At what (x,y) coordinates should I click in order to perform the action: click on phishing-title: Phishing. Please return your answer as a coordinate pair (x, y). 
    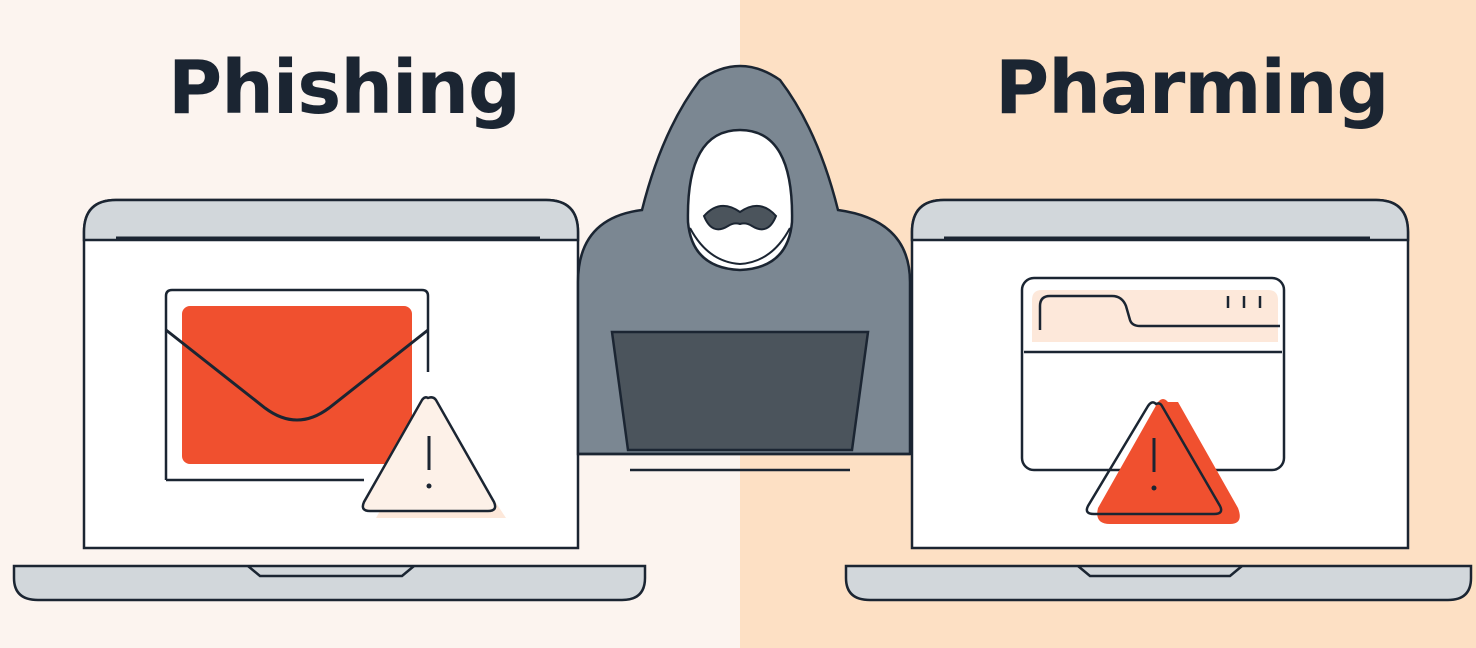
    Looking at the image, I should click on (344, 88).